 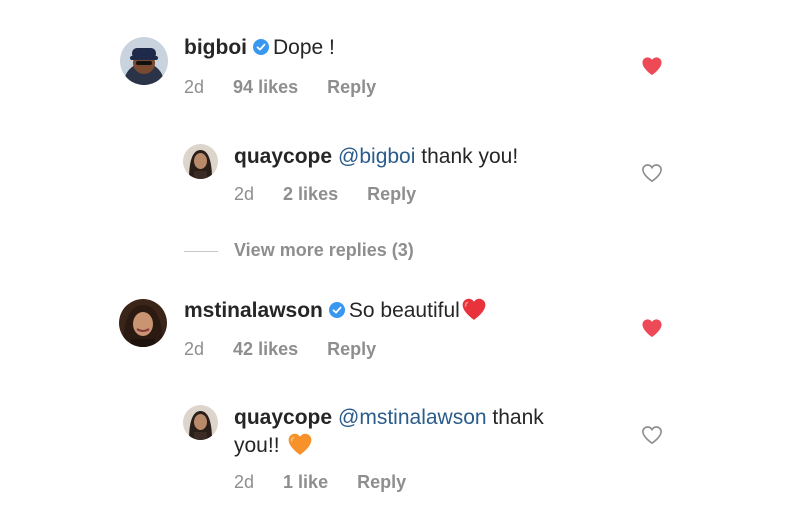 What do you see at coordinates (324, 250) in the screenshot?
I see `view-more-replies-button: View more replies (3)` at bounding box center [324, 250].